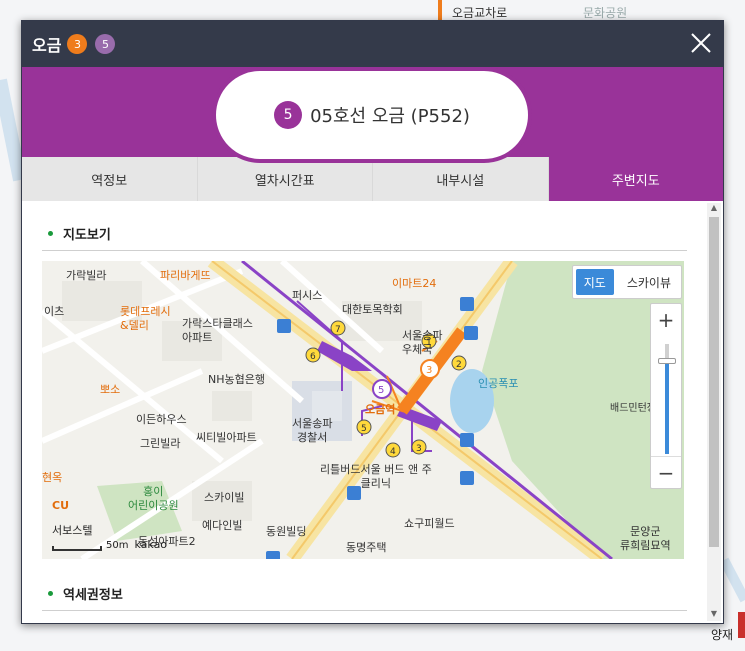 Image resolution: width=745 pixels, height=651 pixels. What do you see at coordinates (414, 283) in the screenshot?
I see `map-label-emart: 이마트24` at bounding box center [414, 283].